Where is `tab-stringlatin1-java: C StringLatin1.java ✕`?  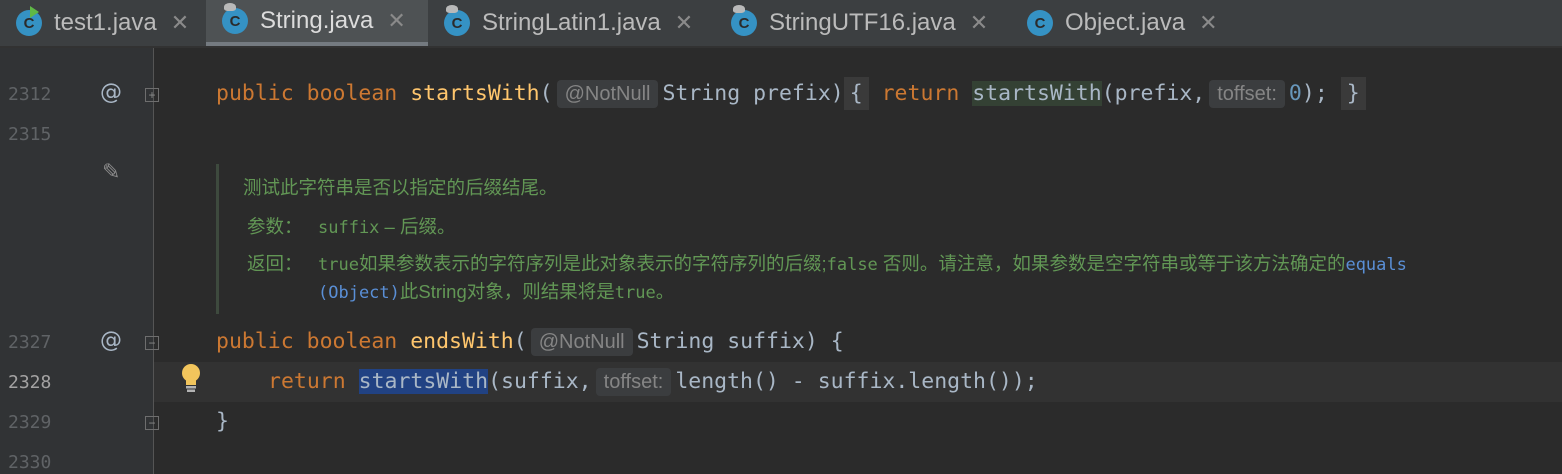 tab-stringlatin1-java: C StringLatin1.java ✕ is located at coordinates (571, 23).